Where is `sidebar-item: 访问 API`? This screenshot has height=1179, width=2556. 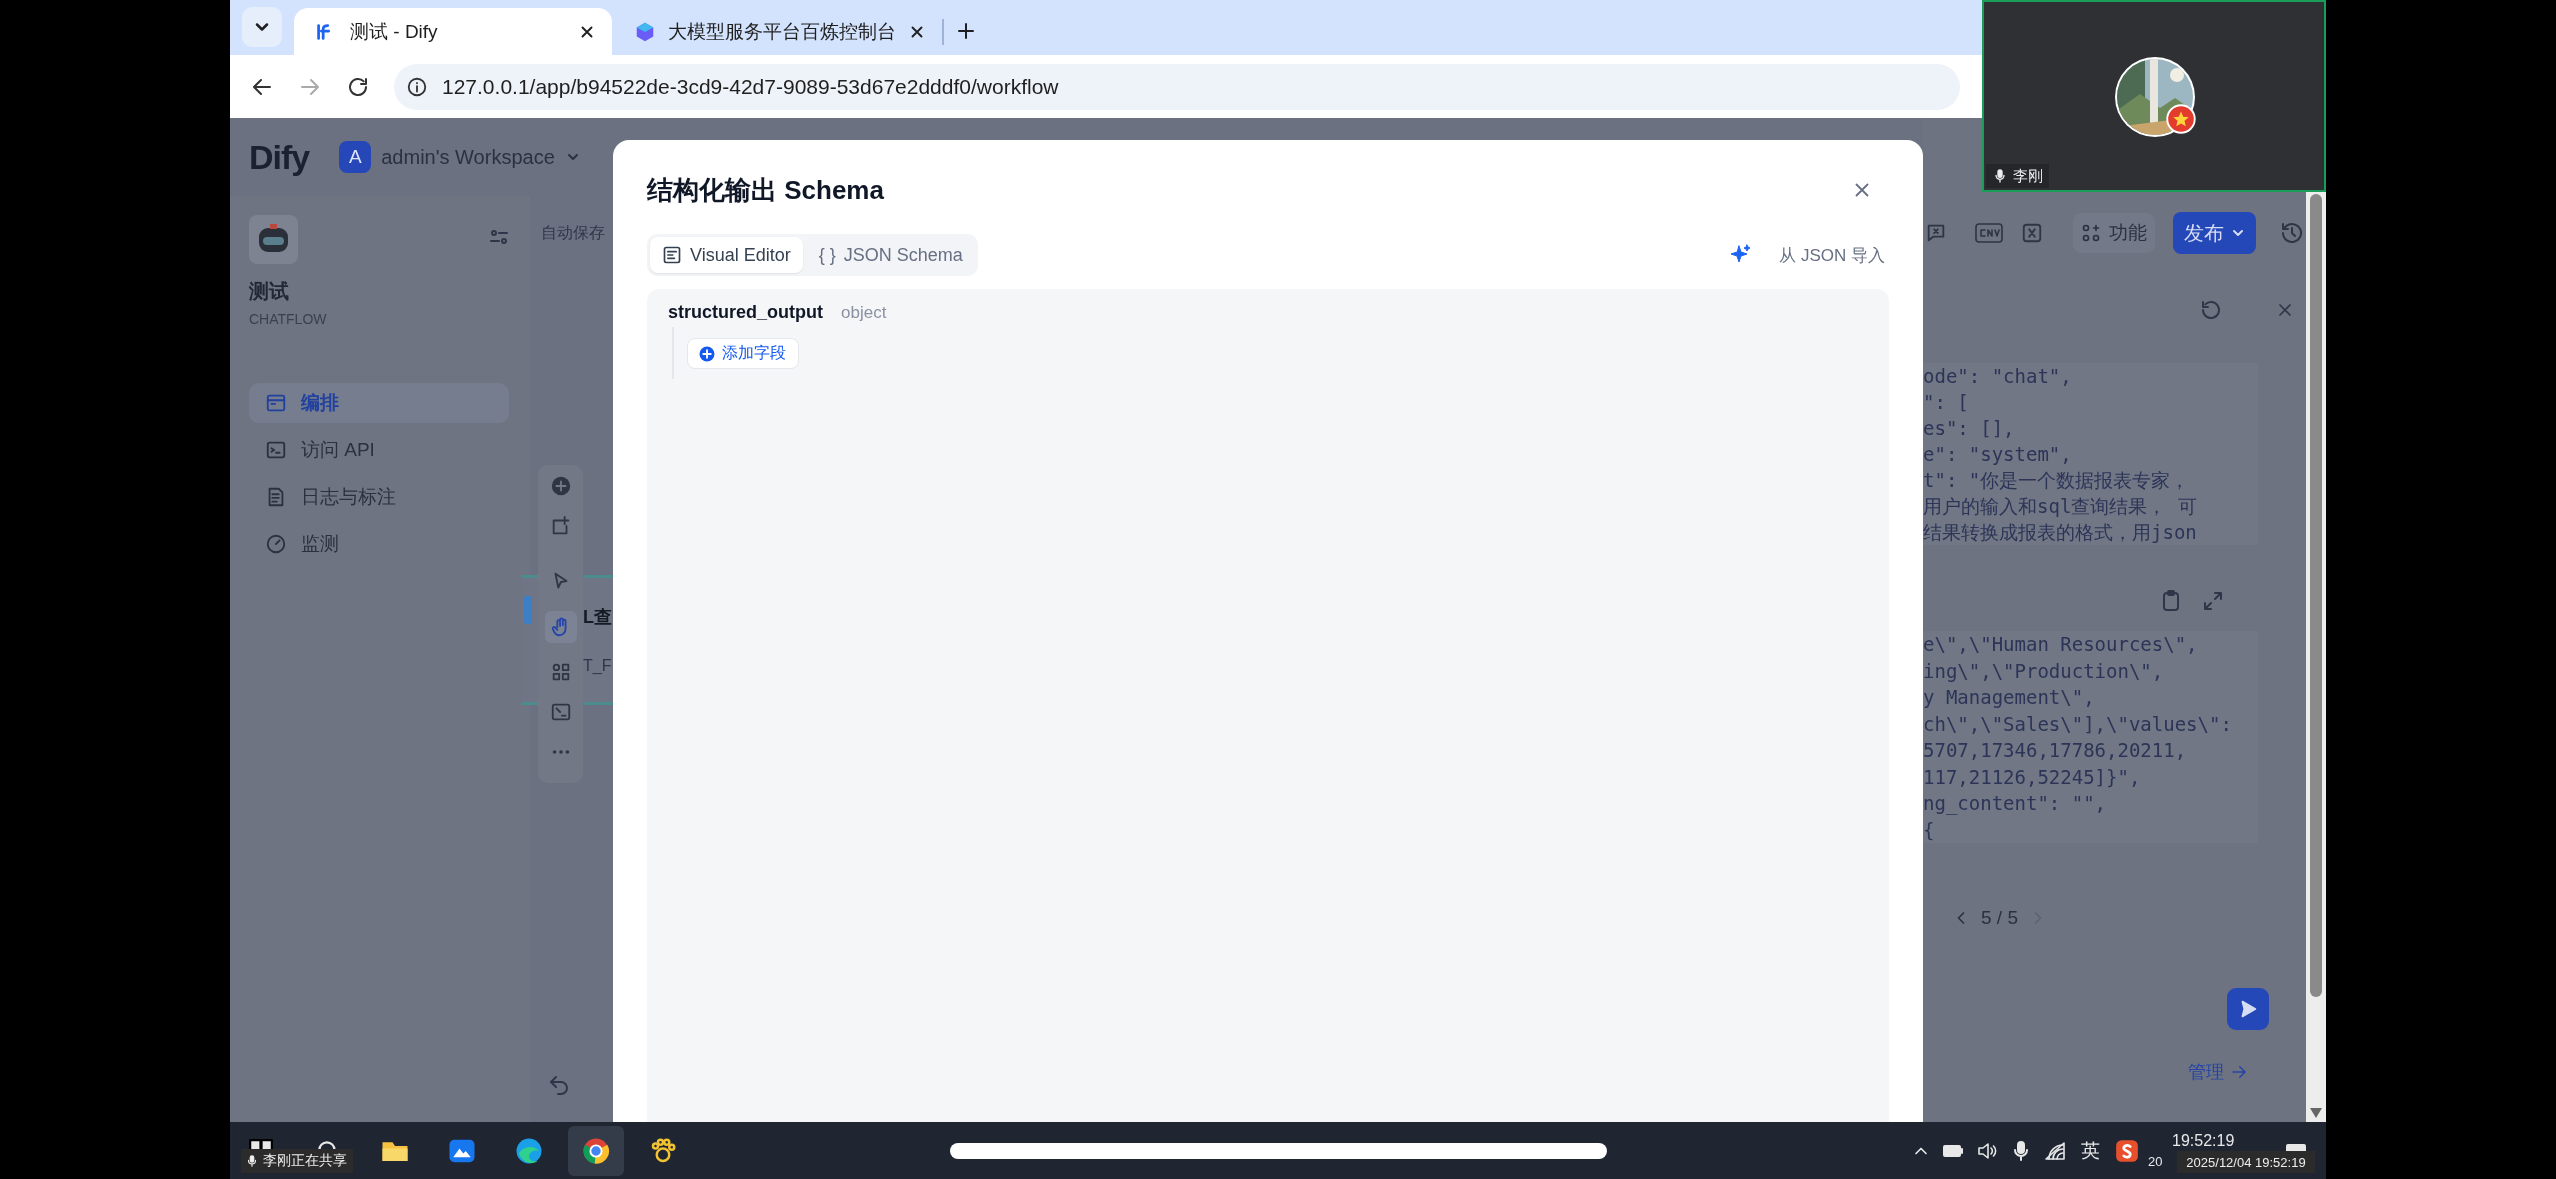
sidebar-item: 访问 API is located at coordinates (379, 450).